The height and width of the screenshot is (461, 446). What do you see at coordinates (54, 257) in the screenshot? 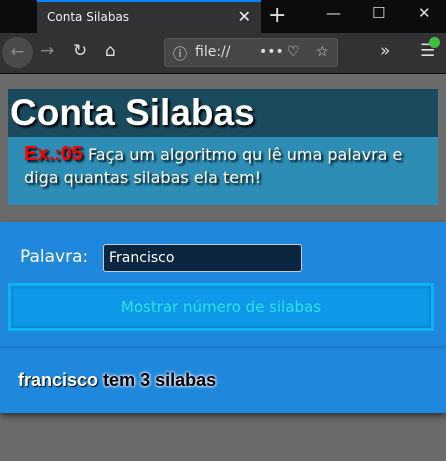
I see `word-label: Palavra:` at bounding box center [54, 257].